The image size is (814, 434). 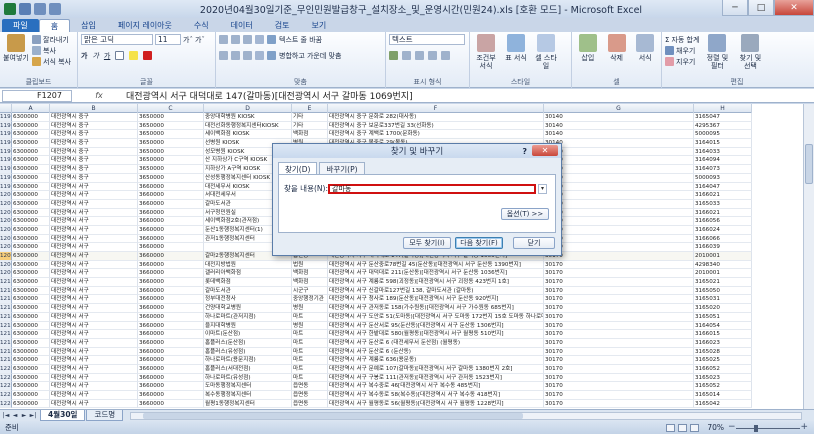 What do you see at coordinates (756, 428) in the screenshot?
I see `zoom-slider-knob` at bounding box center [756, 428].